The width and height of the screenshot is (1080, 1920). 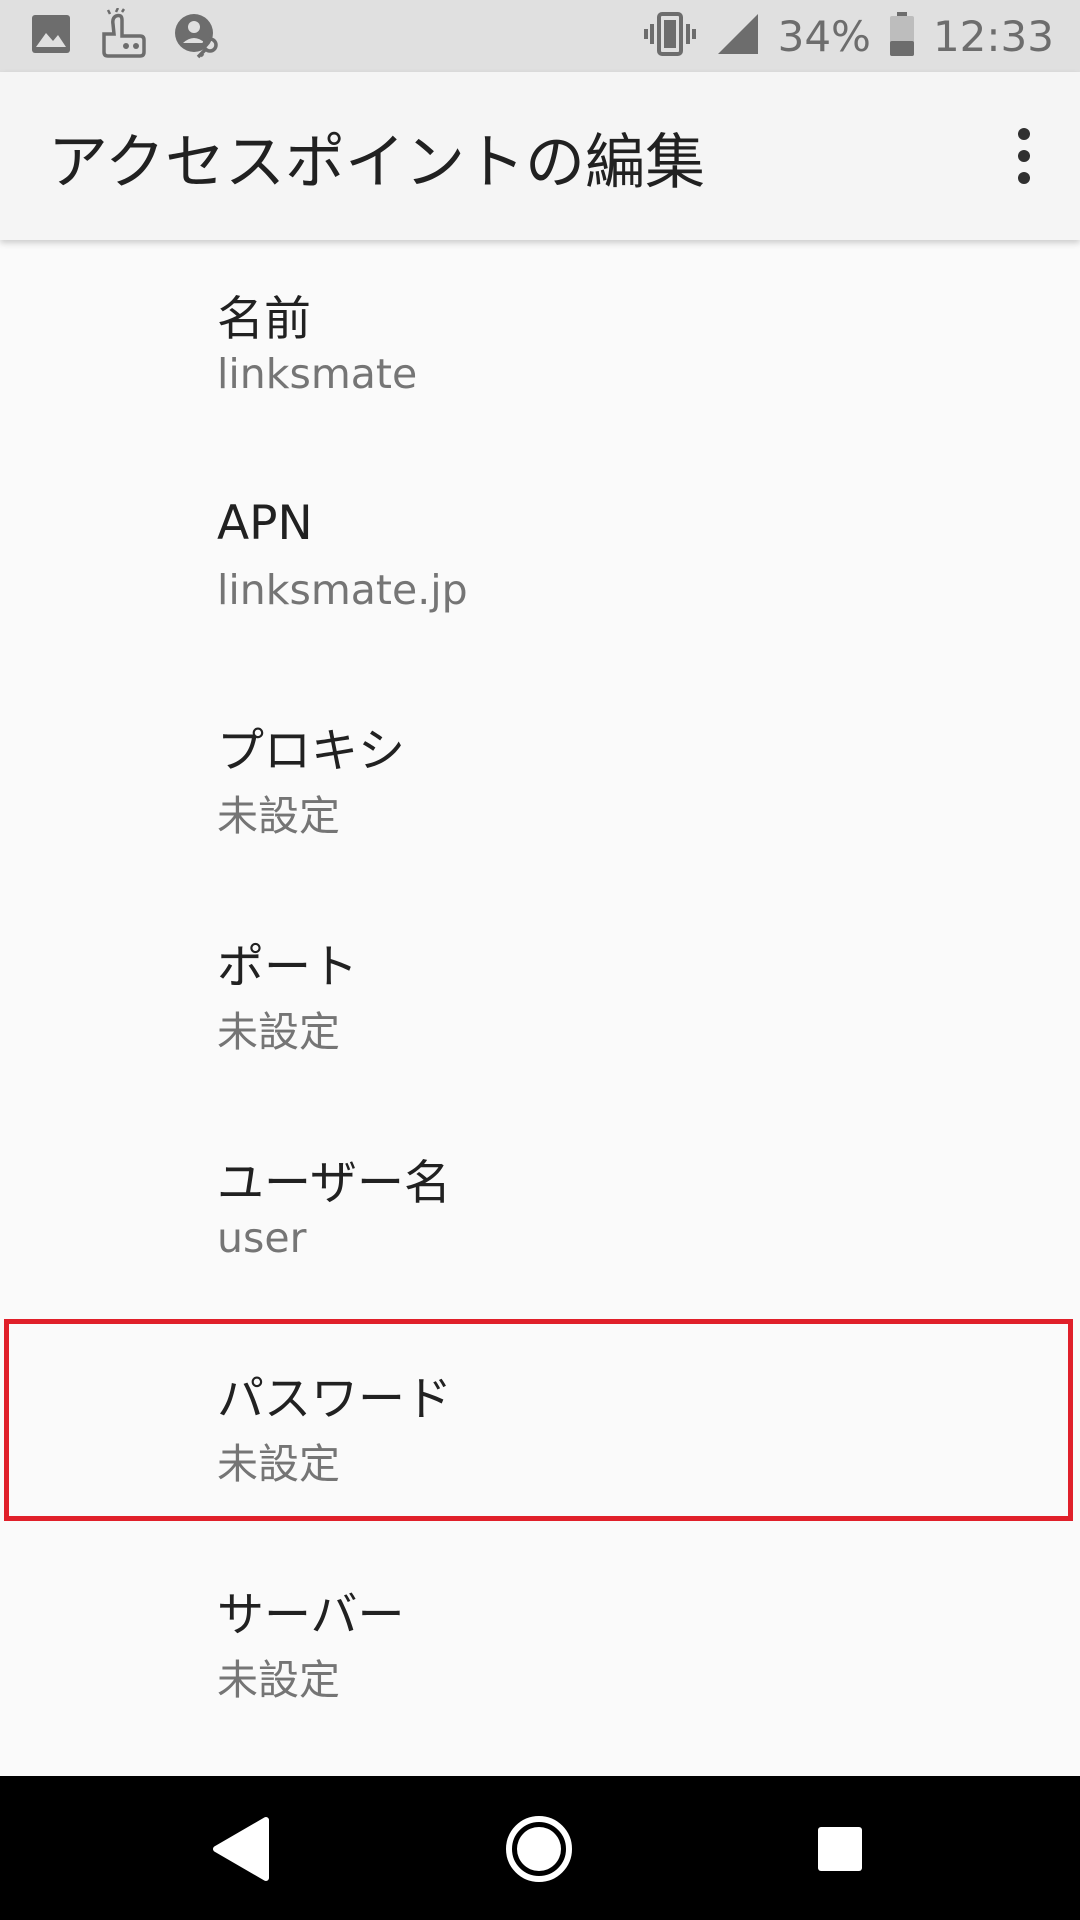 I want to click on more-vert-icon, so click(x=1024, y=134).